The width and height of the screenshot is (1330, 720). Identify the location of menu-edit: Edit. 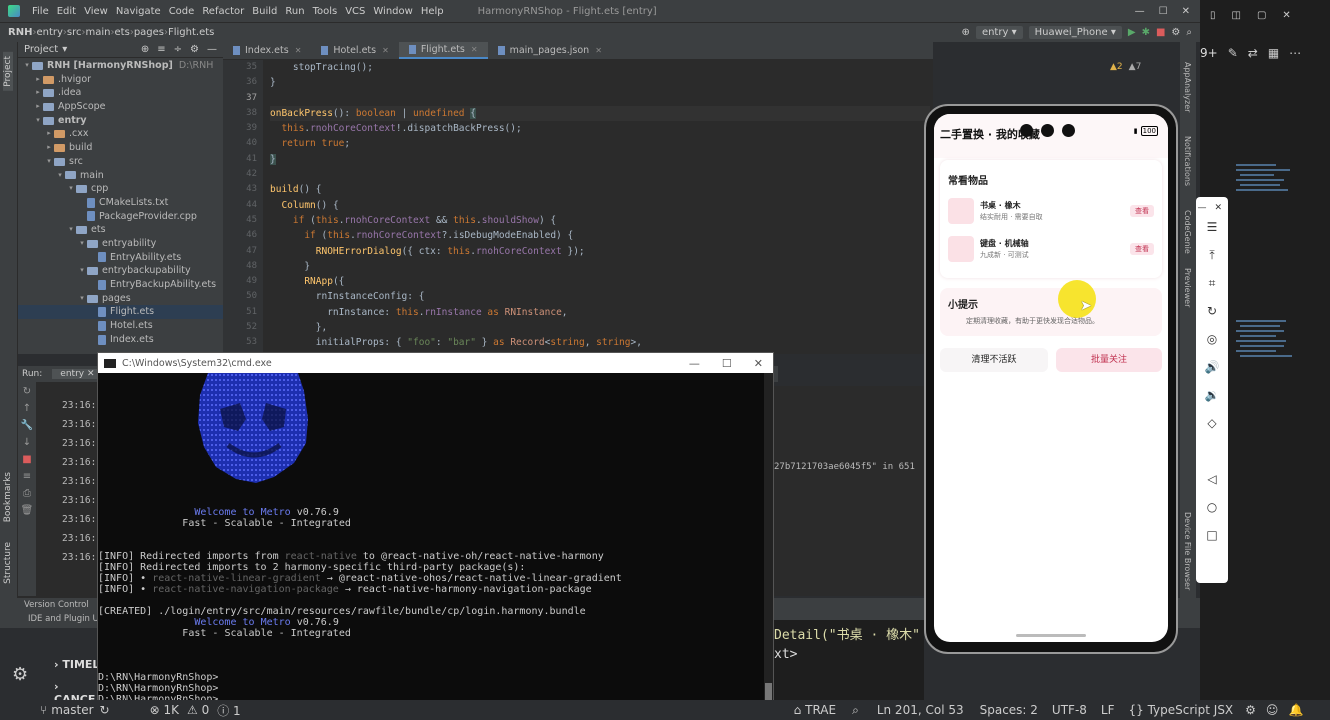
(66, 11).